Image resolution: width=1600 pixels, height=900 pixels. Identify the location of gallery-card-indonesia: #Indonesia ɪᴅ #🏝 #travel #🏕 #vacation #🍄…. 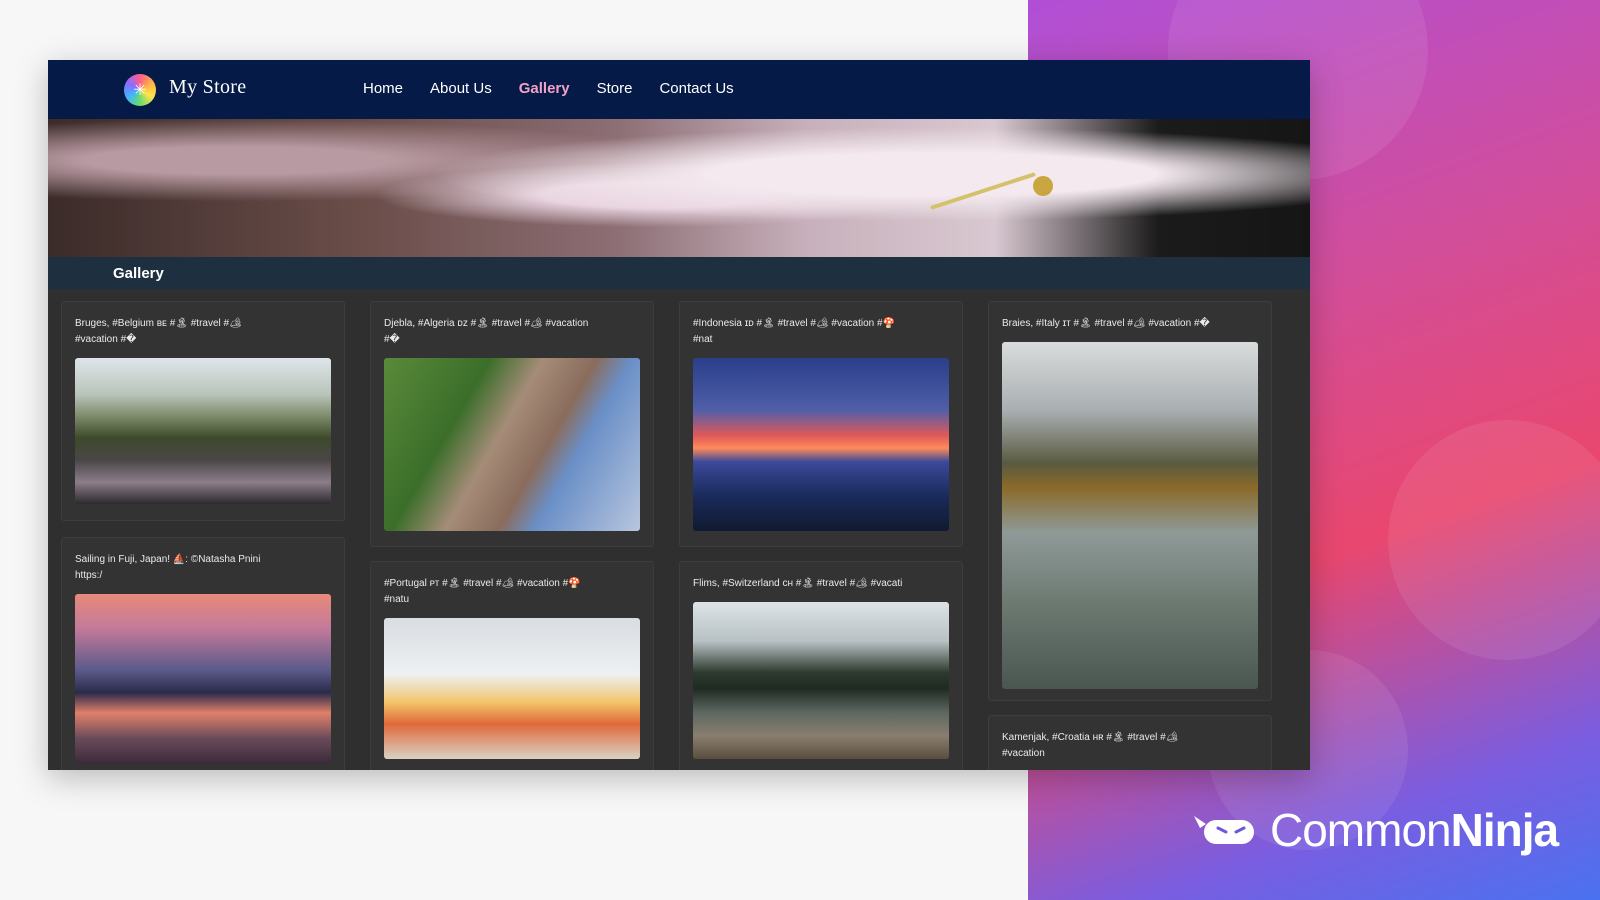
(821, 424).